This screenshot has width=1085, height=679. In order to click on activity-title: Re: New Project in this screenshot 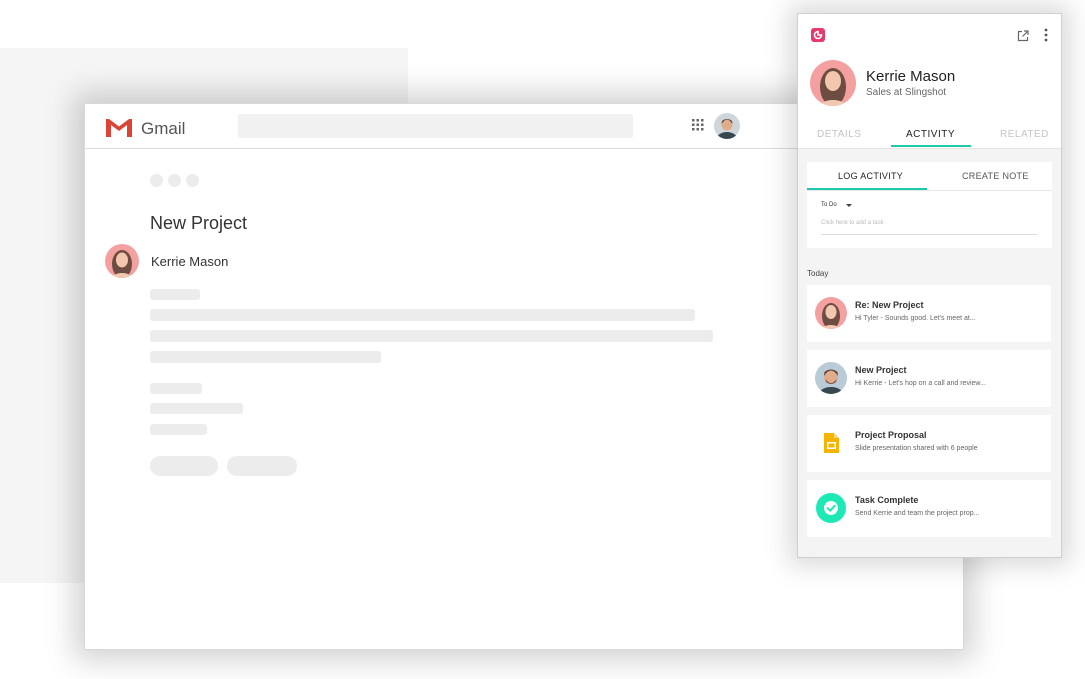, I will do `click(889, 305)`.